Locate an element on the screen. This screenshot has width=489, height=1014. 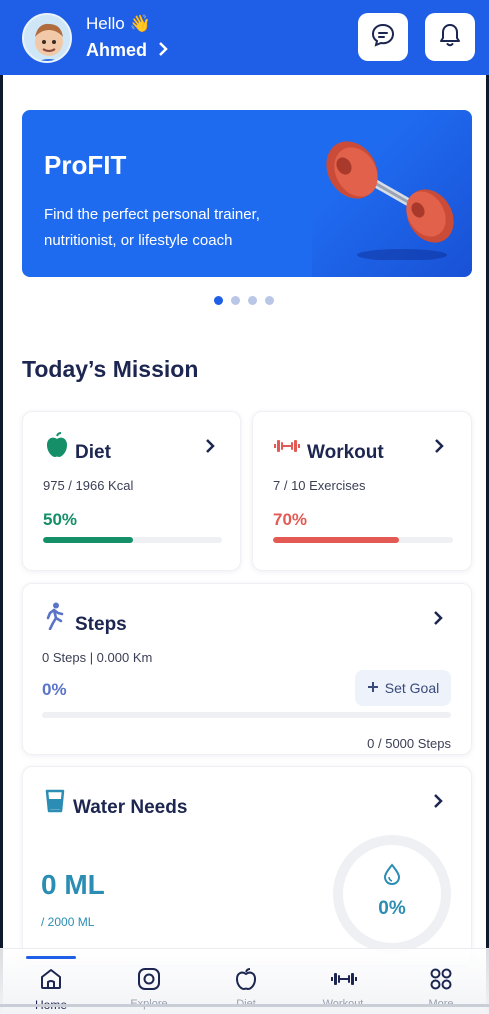
workout-card: Workout 7 / 10 Exercises 70% is located at coordinates (362, 491).